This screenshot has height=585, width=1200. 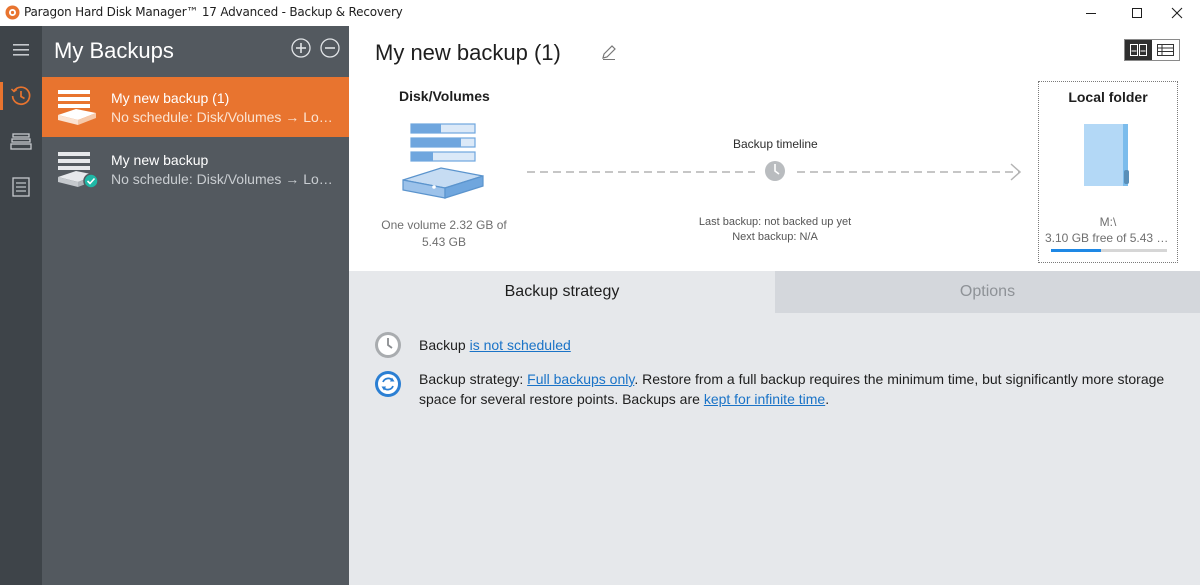 I want to click on log-list-icon, so click(x=21, y=187).